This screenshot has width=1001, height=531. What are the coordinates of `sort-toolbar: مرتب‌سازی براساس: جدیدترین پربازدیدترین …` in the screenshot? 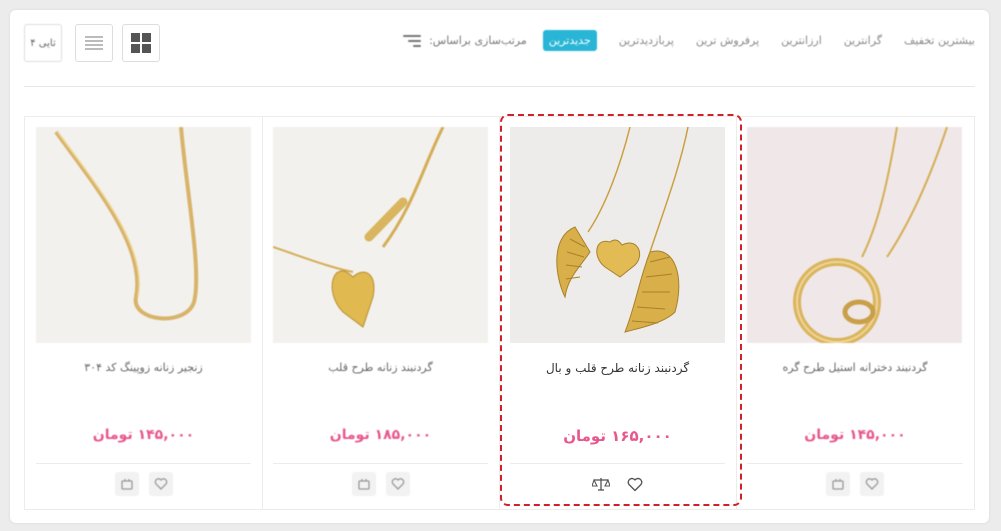 It's located at (499, 50).